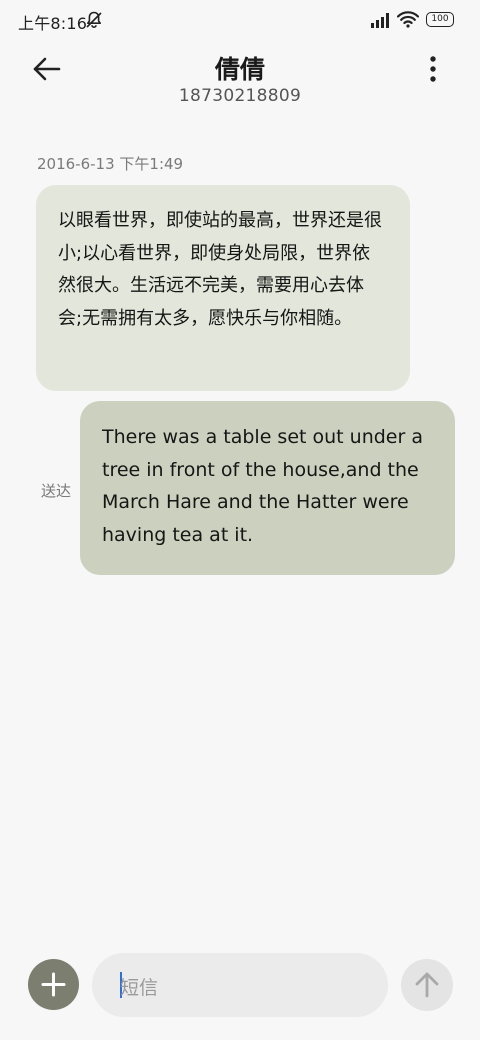 The image size is (480, 1040). What do you see at coordinates (53, 23) in the screenshot?
I see `status-time: 上午8:16` at bounding box center [53, 23].